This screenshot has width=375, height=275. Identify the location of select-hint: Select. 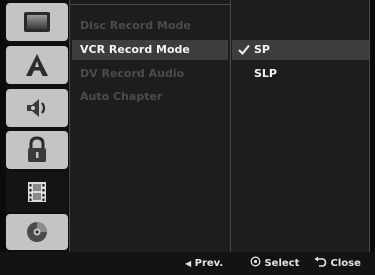
(274, 263).